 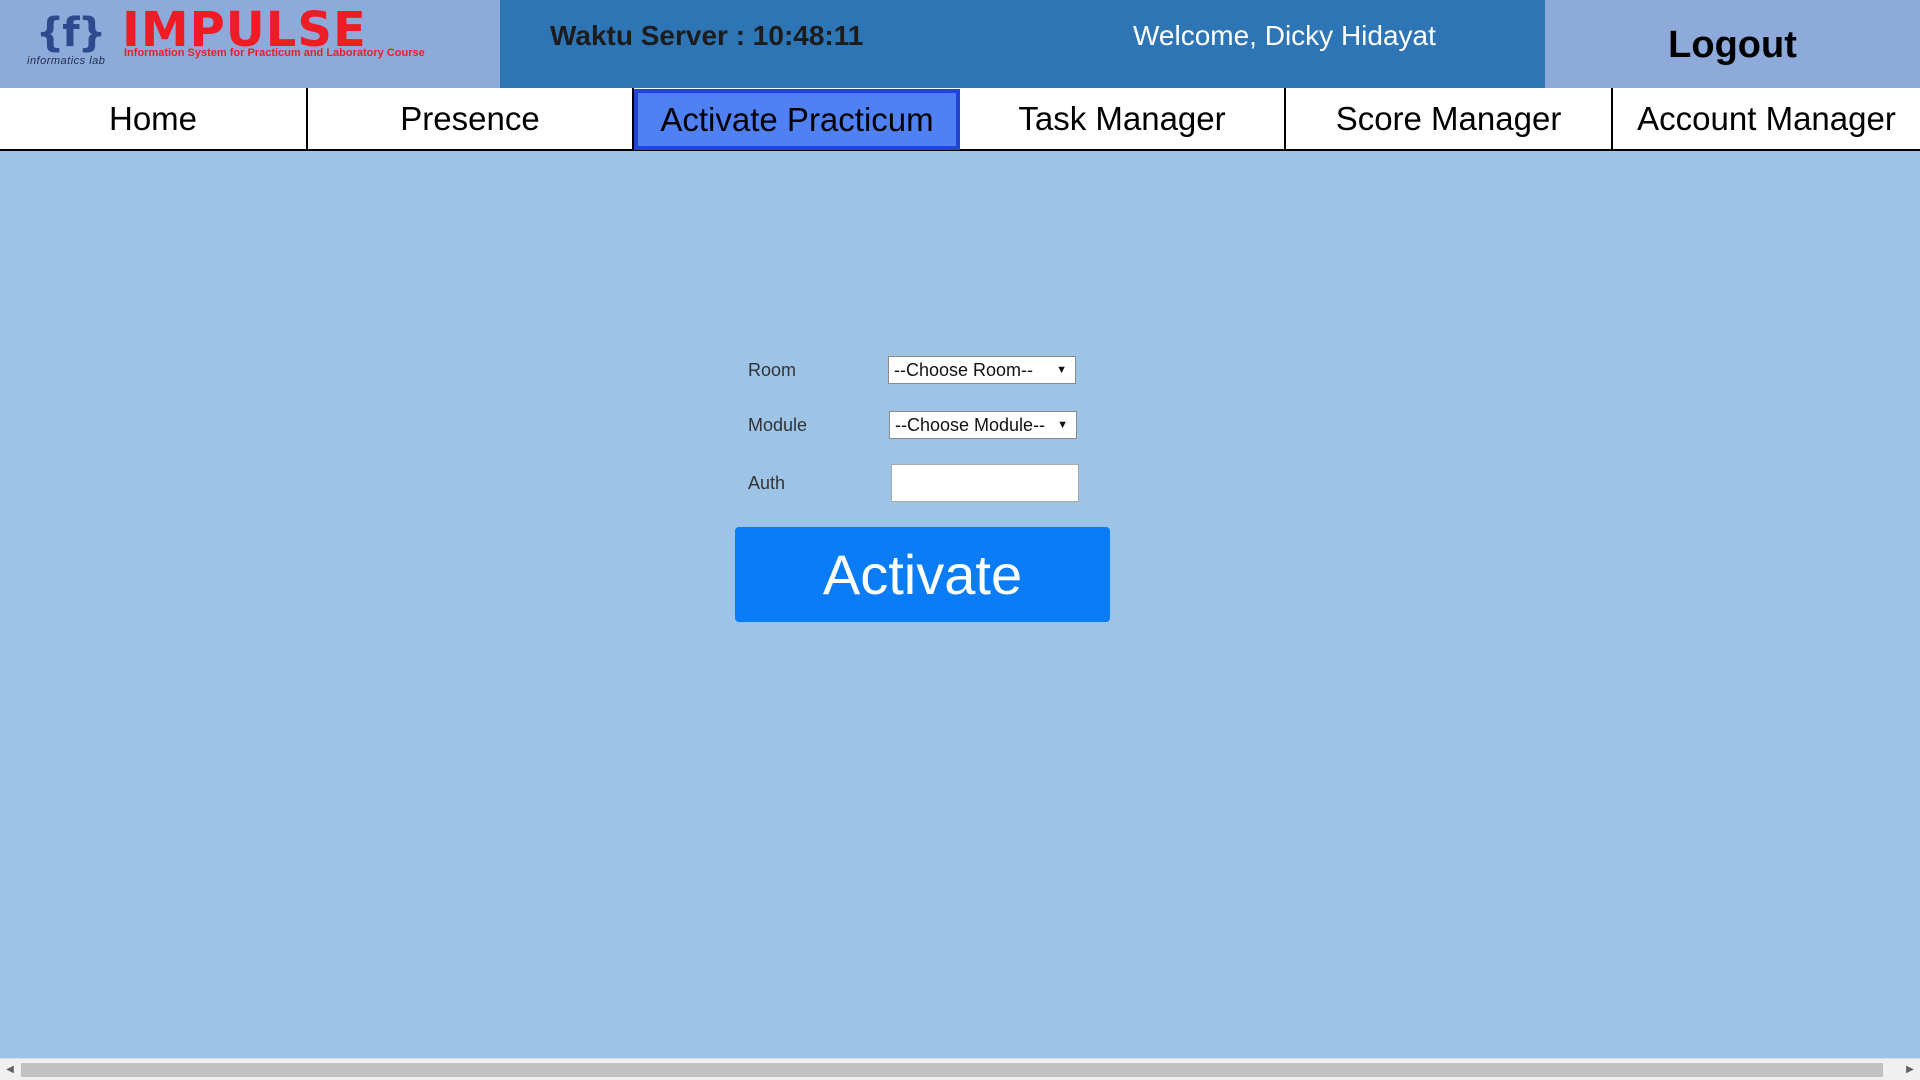 What do you see at coordinates (767, 482) in the screenshot?
I see `auth-label: Auth` at bounding box center [767, 482].